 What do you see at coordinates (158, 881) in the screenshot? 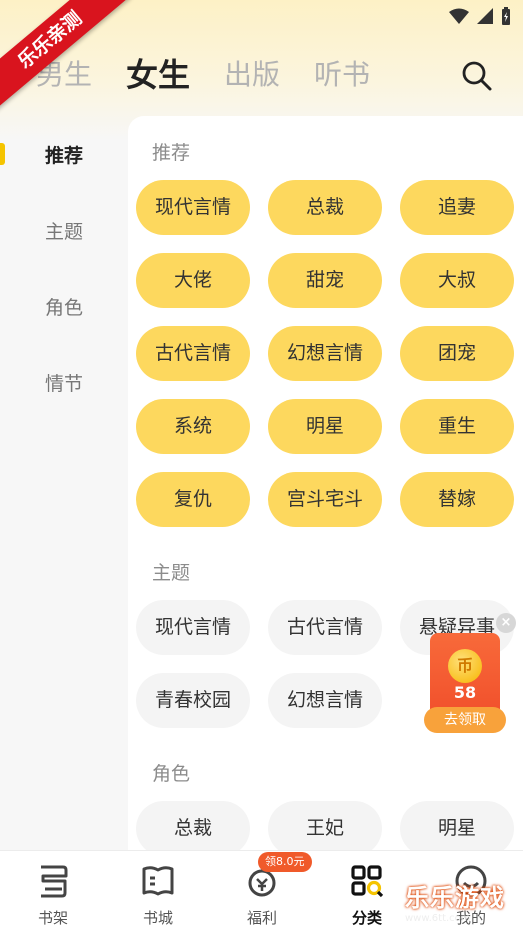
I see `bookstore-icon` at bounding box center [158, 881].